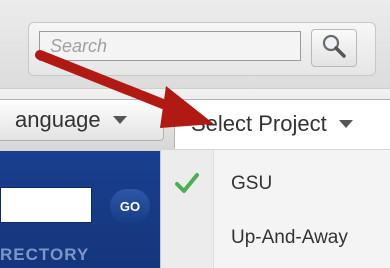 Image resolution: width=390 pixels, height=268 pixels. What do you see at coordinates (275, 184) in the screenshot?
I see `project-option-gsu: GSU` at bounding box center [275, 184].